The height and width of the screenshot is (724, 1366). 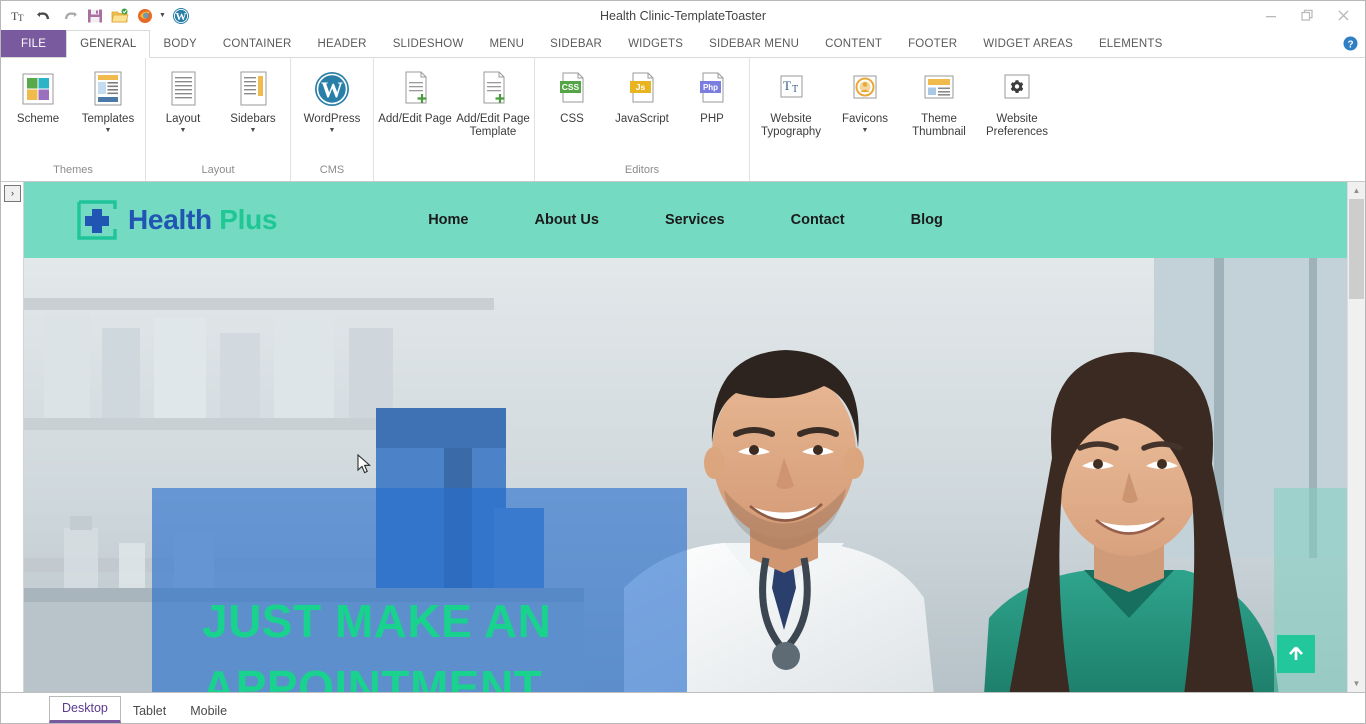 I want to click on nav-item-blog: Blog, so click(x=927, y=220).